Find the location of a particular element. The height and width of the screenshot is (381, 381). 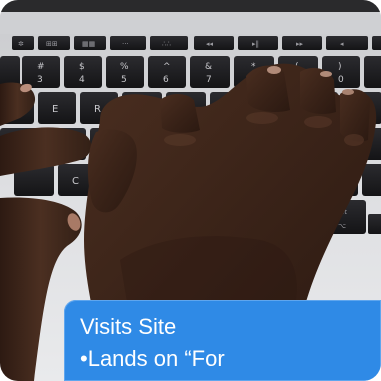

key-label-amp: & is located at coordinates (208, 67).